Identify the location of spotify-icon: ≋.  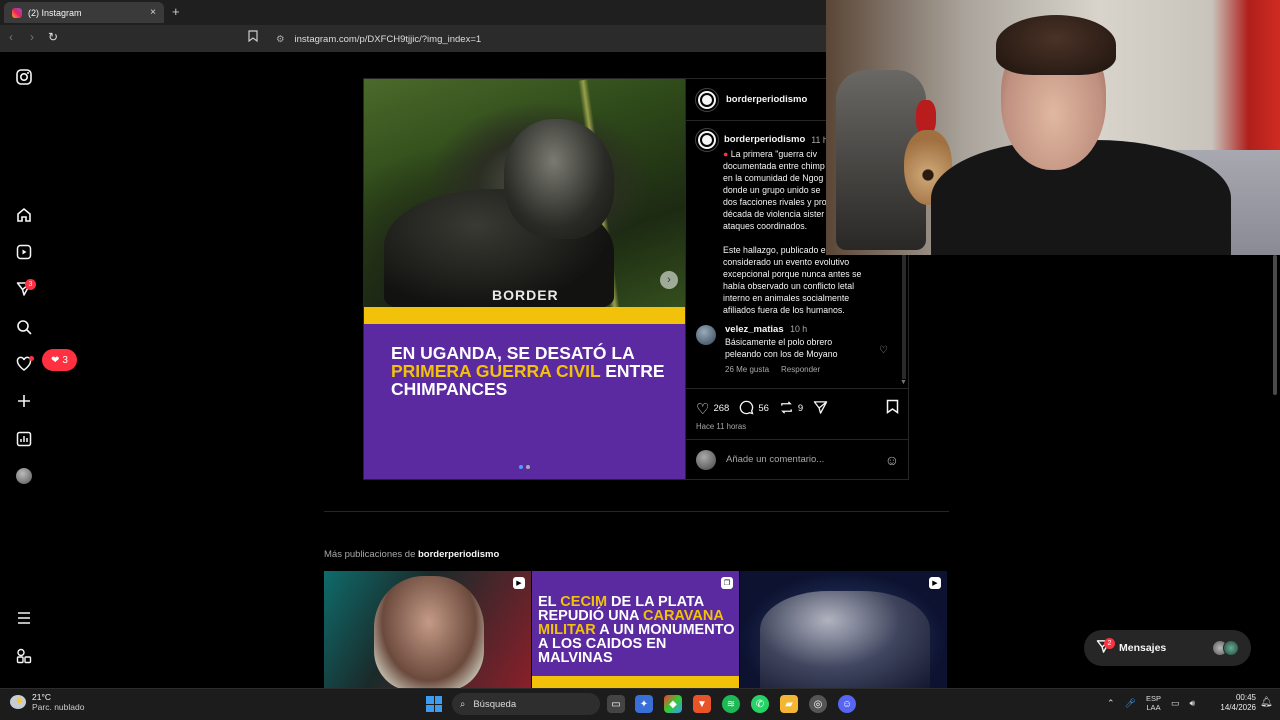
(731, 704).